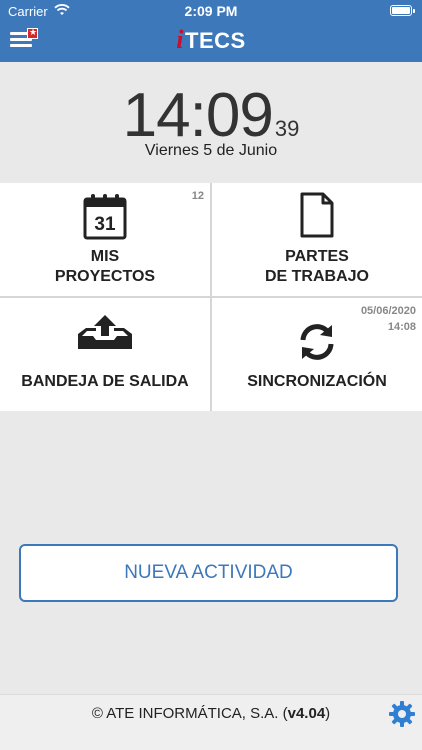 Image resolution: width=422 pixels, height=750 pixels. I want to click on projects-count-badge: 12, so click(197, 196).